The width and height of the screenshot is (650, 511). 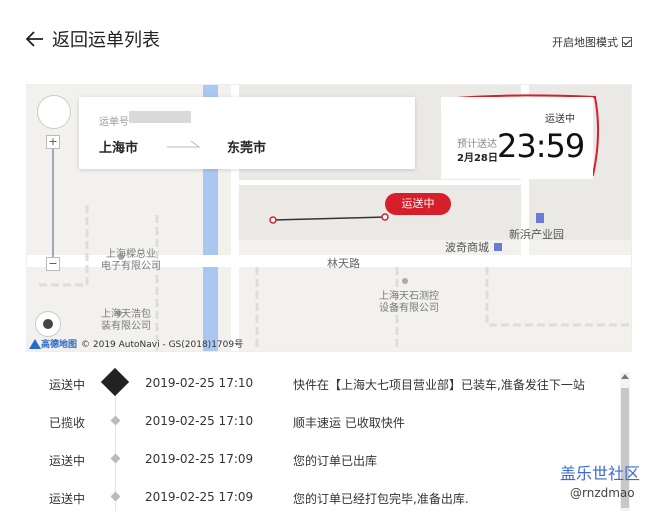 What do you see at coordinates (53, 142) in the screenshot?
I see `zoom-in-button: +` at bounding box center [53, 142].